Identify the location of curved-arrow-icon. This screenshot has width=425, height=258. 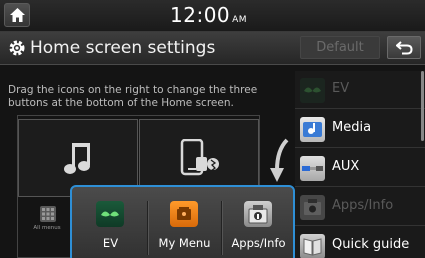
(279, 160).